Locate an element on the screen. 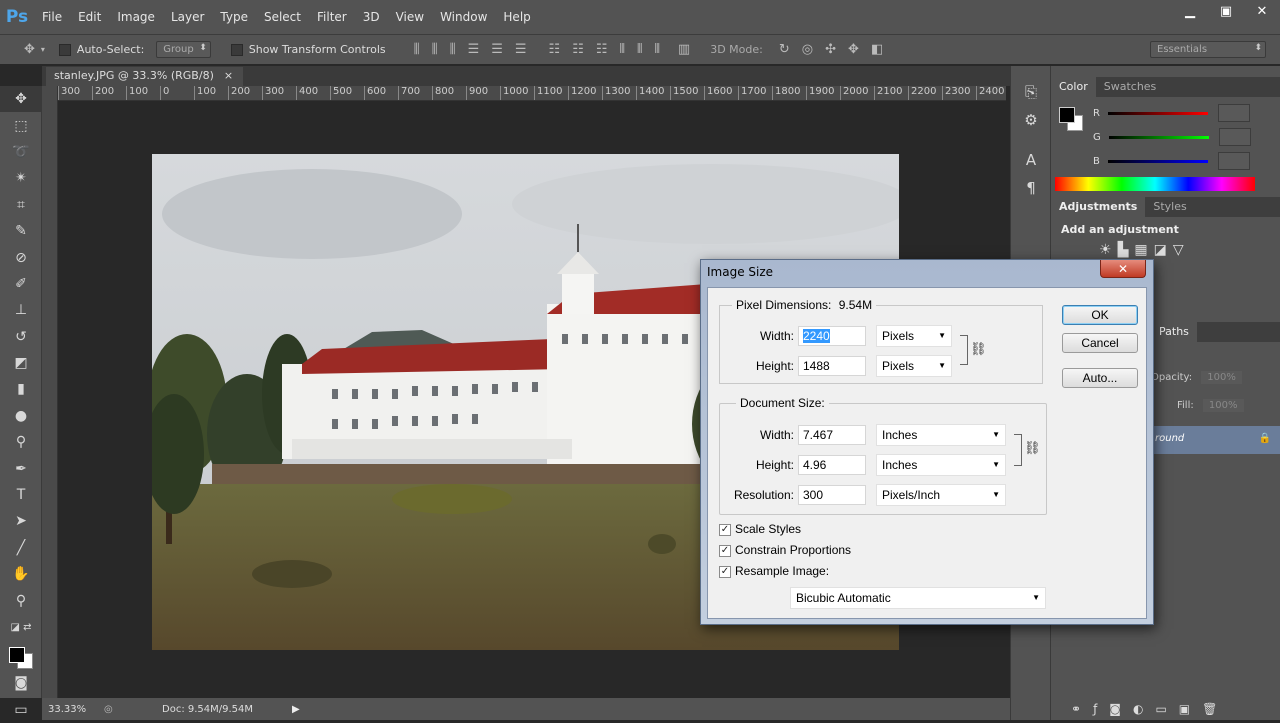 This screenshot has width=1280, height=723. blue-value-field is located at coordinates (1233, 161).